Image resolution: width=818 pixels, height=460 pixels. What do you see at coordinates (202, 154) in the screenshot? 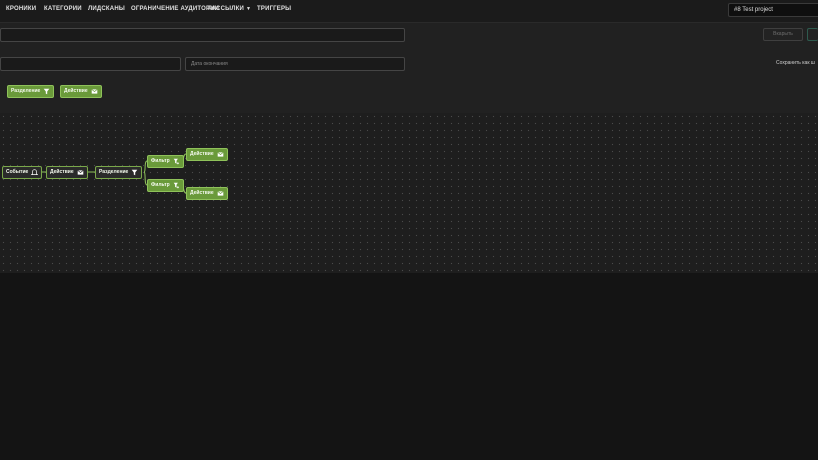
I see `flow-action-label-2: Действие` at bounding box center [202, 154].